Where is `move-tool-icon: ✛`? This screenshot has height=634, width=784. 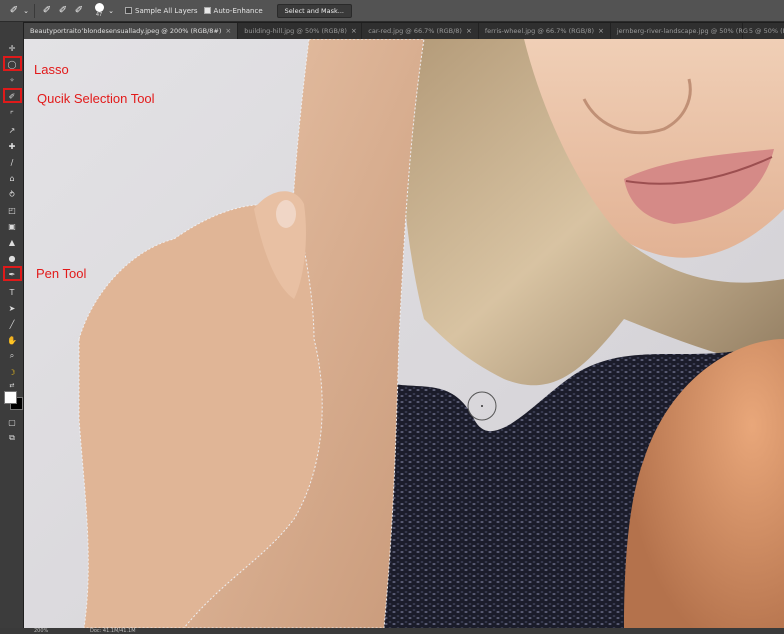 move-tool-icon: ✛ is located at coordinates (12, 48).